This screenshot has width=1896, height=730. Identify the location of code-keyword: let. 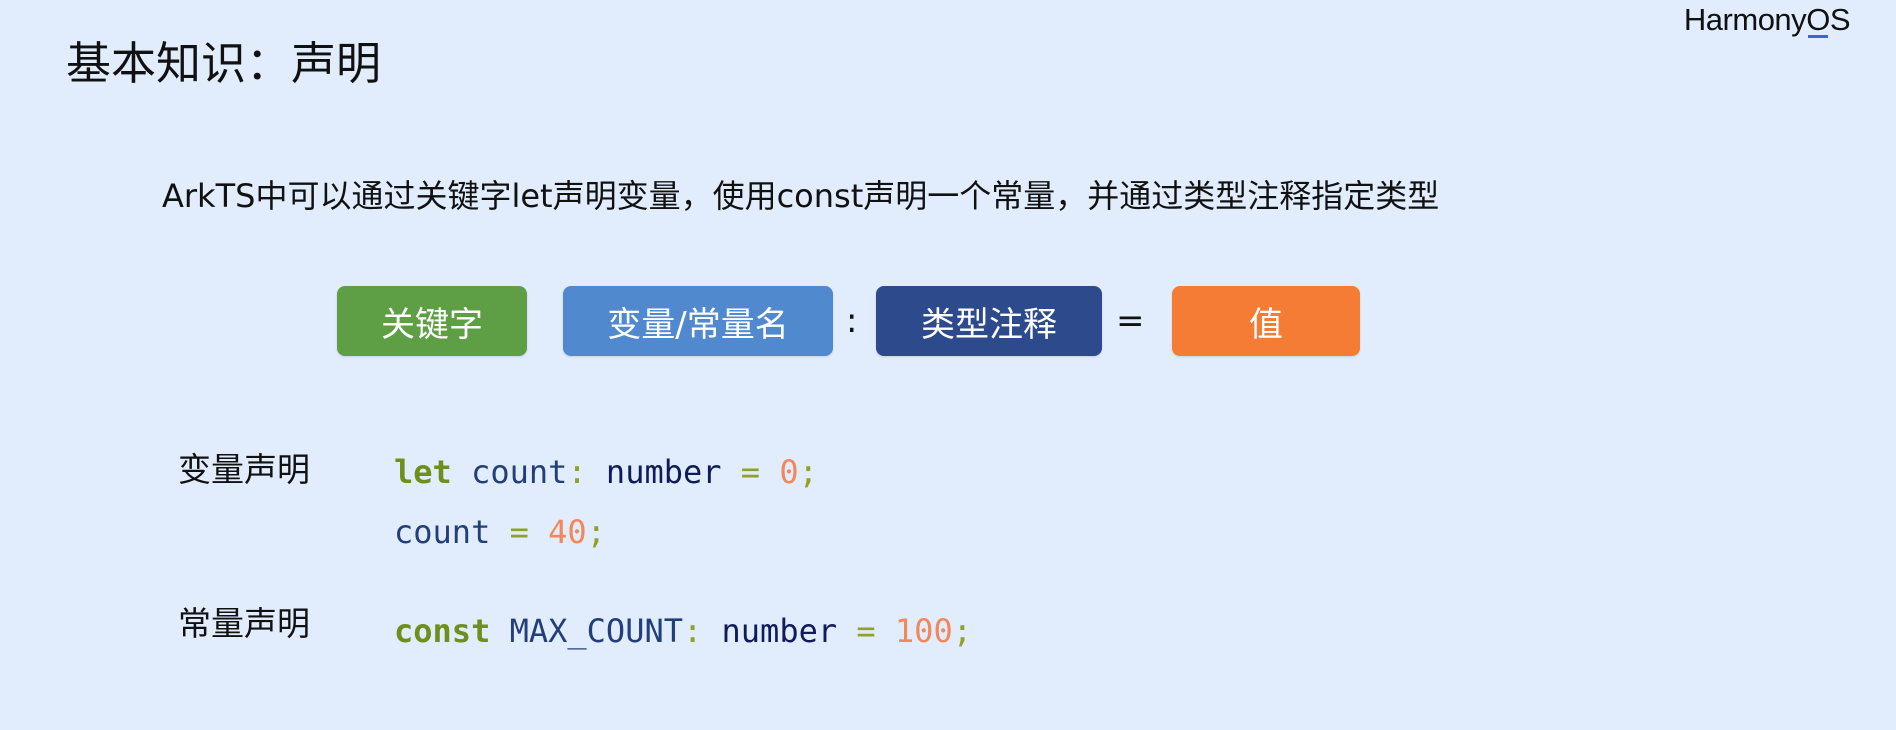
(423, 472).